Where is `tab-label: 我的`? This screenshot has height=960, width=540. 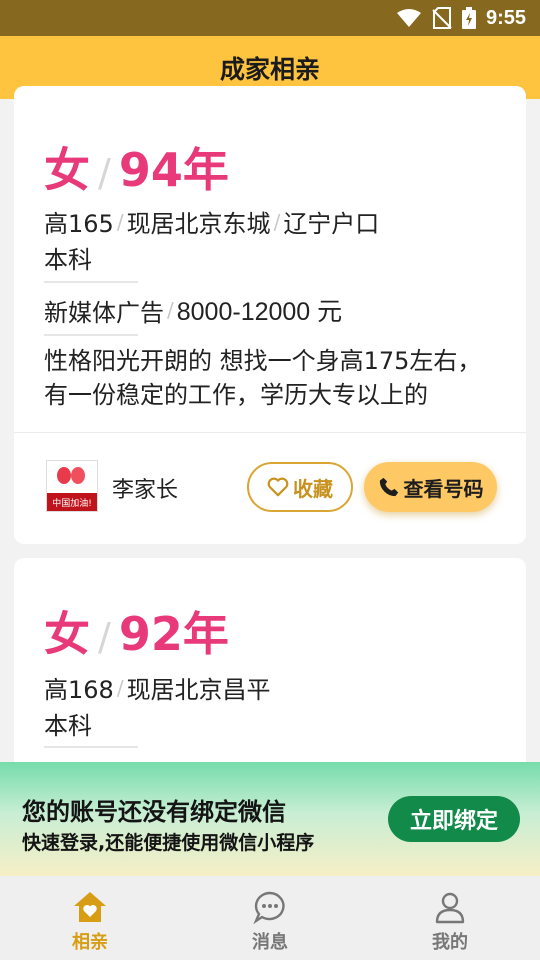
tab-label: 我的 is located at coordinates (450, 942).